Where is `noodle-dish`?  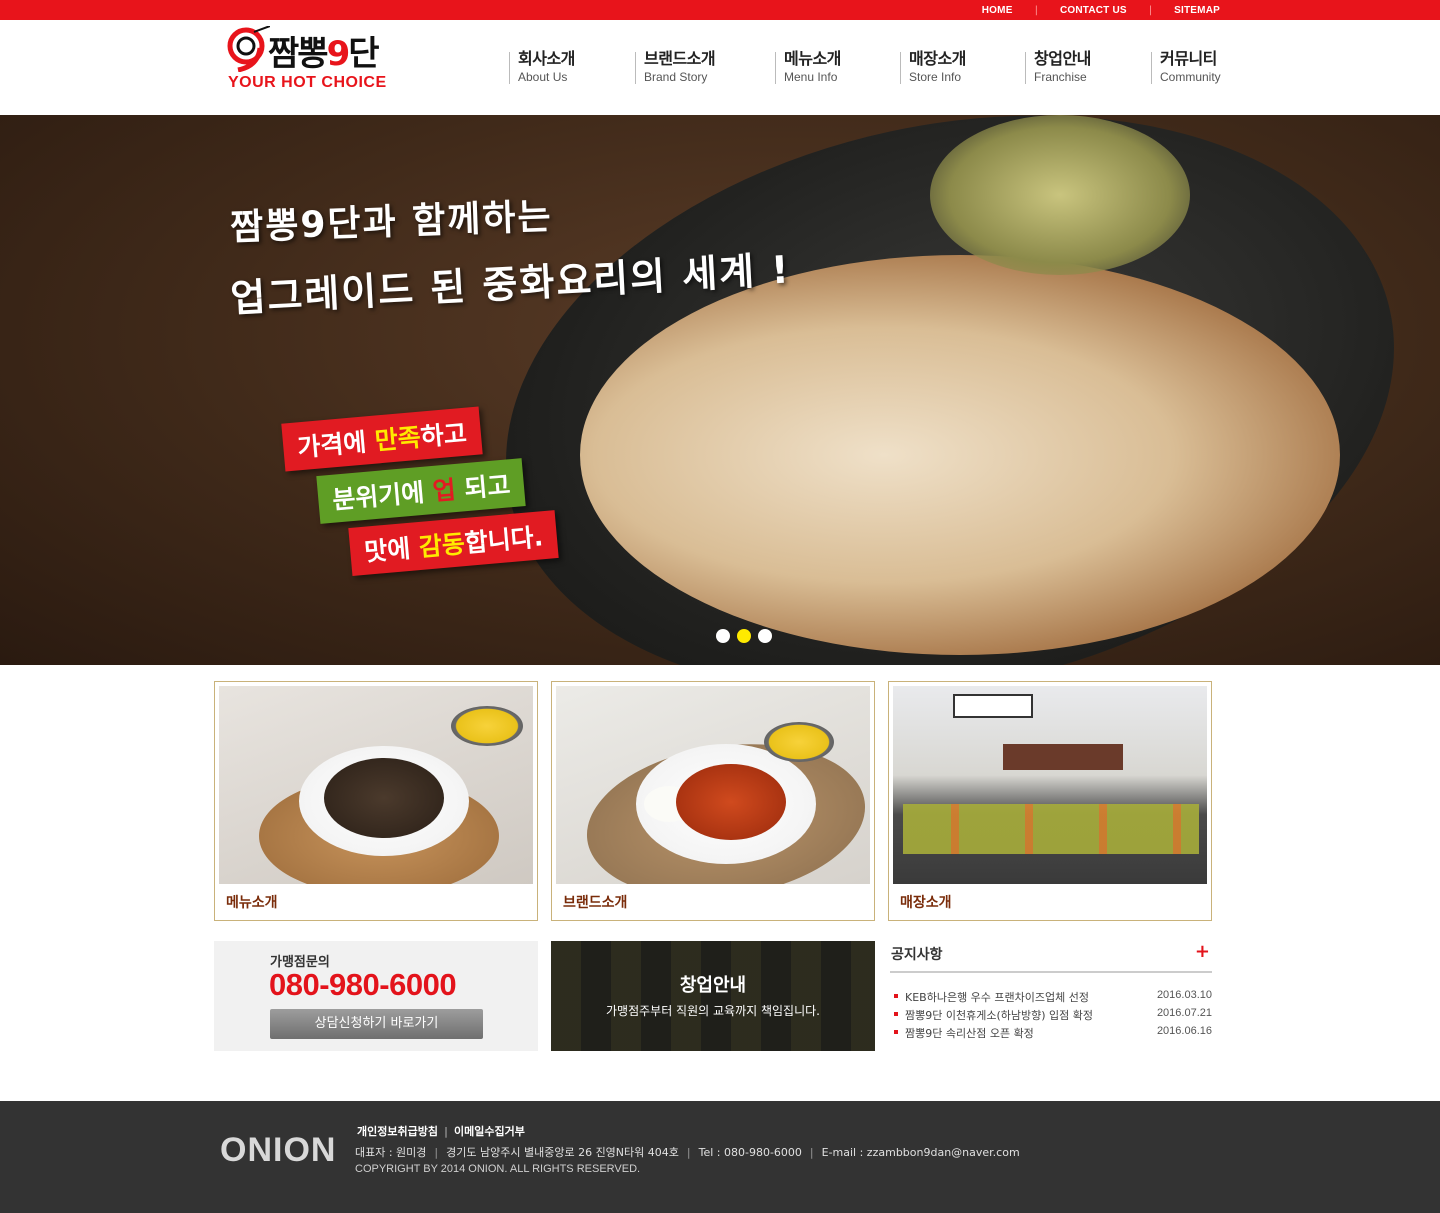 noodle-dish is located at coordinates (384, 798).